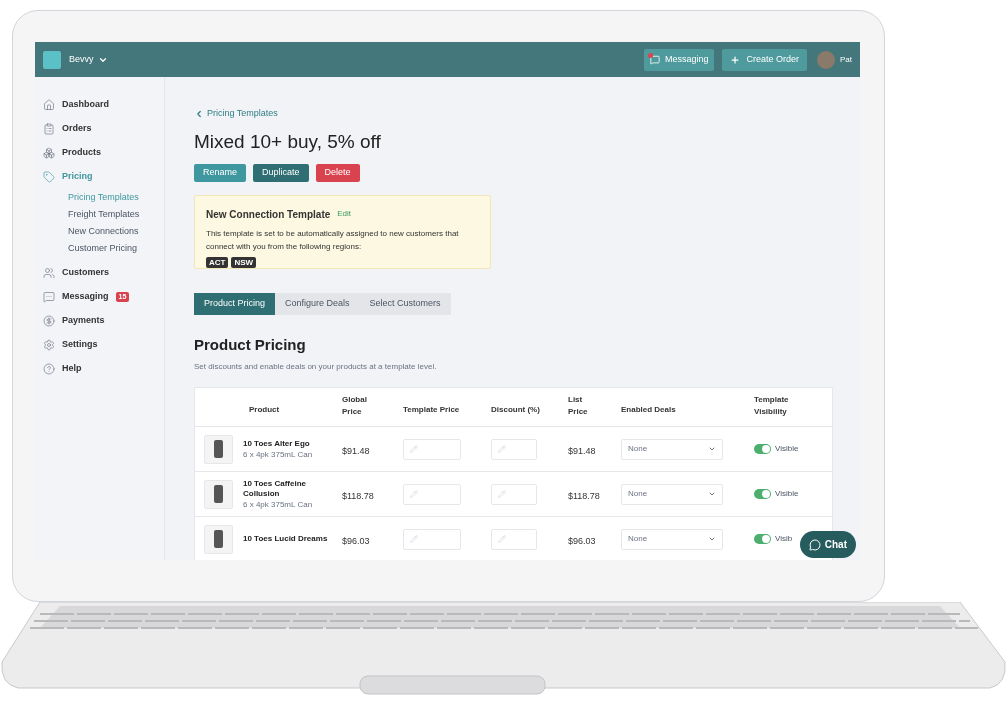  Describe the element at coordinates (199, 113) in the screenshot. I see `back-chevron-icon` at that location.